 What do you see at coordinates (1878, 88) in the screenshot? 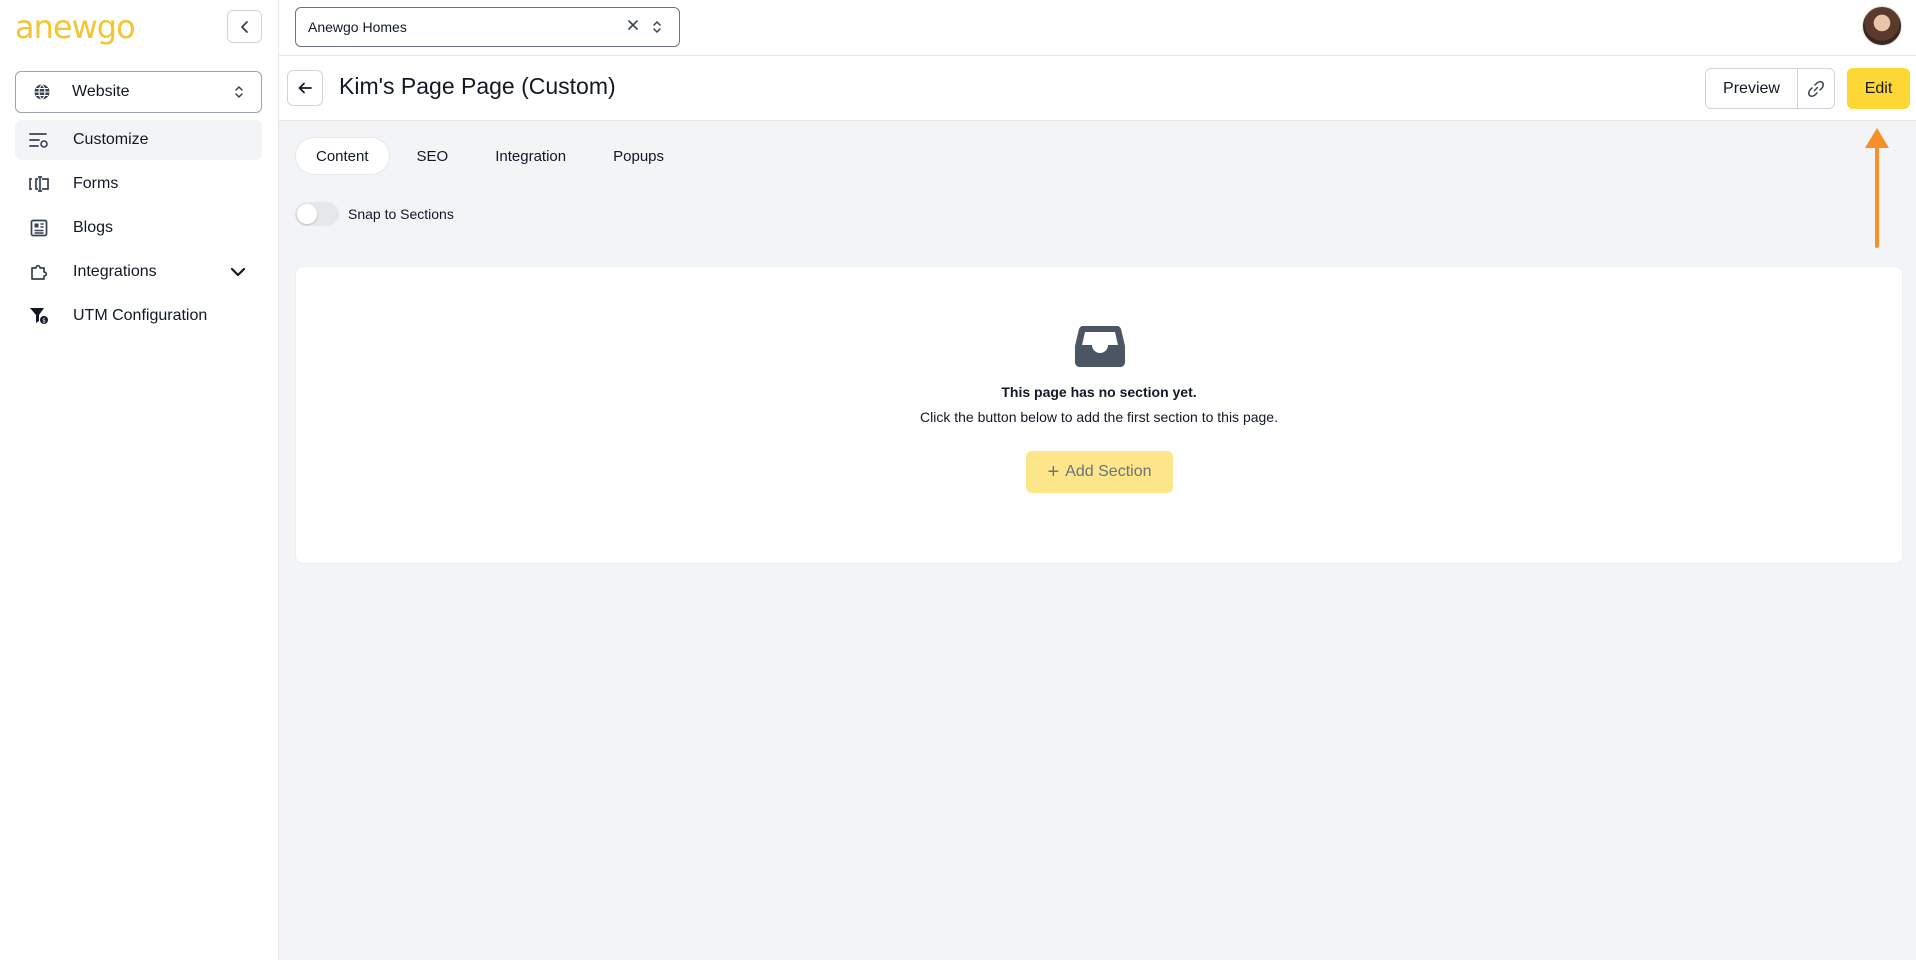
I see `edit-button: Edit` at bounding box center [1878, 88].